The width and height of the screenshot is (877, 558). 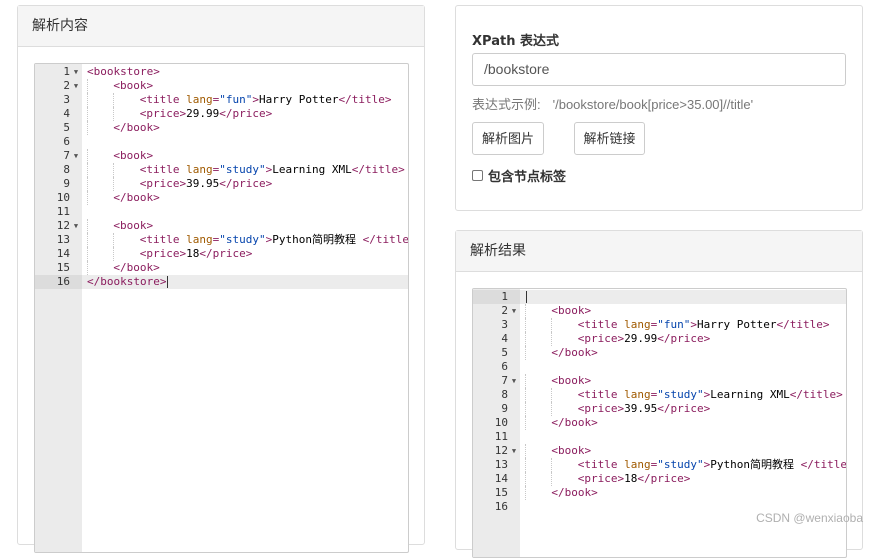 What do you see at coordinates (221, 282) in the screenshot?
I see `code-line: 16 </bookstore>` at bounding box center [221, 282].